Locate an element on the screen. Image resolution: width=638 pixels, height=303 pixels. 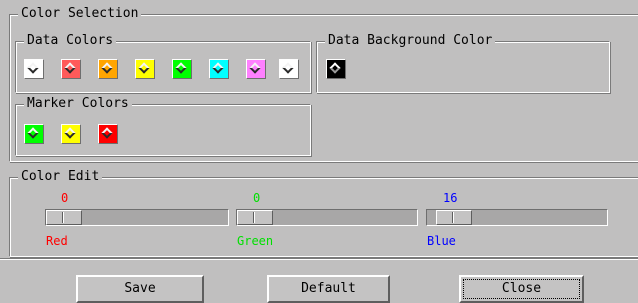
data-colors-legend: Data Colors is located at coordinates (70, 41).